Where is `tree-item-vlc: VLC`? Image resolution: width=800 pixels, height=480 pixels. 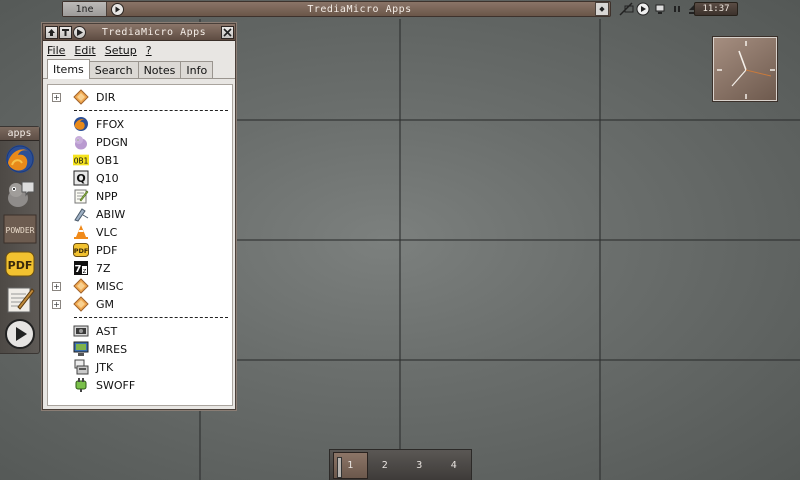 tree-item-vlc: VLC is located at coordinates (140, 232).